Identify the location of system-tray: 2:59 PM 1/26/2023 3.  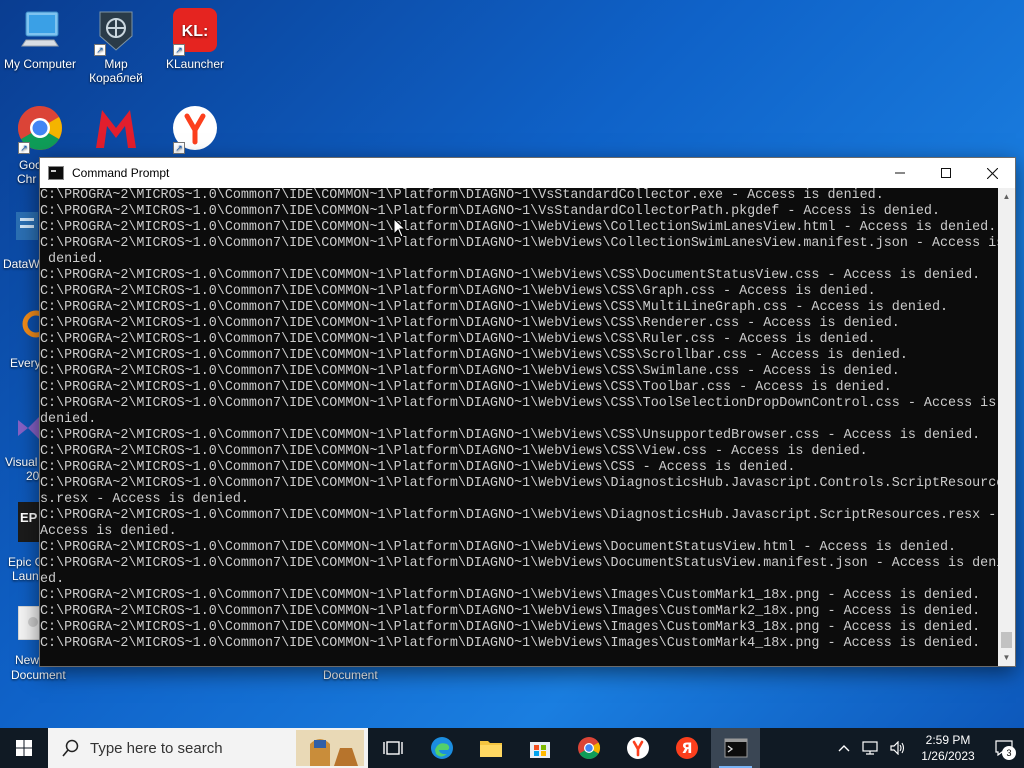
(928, 748).